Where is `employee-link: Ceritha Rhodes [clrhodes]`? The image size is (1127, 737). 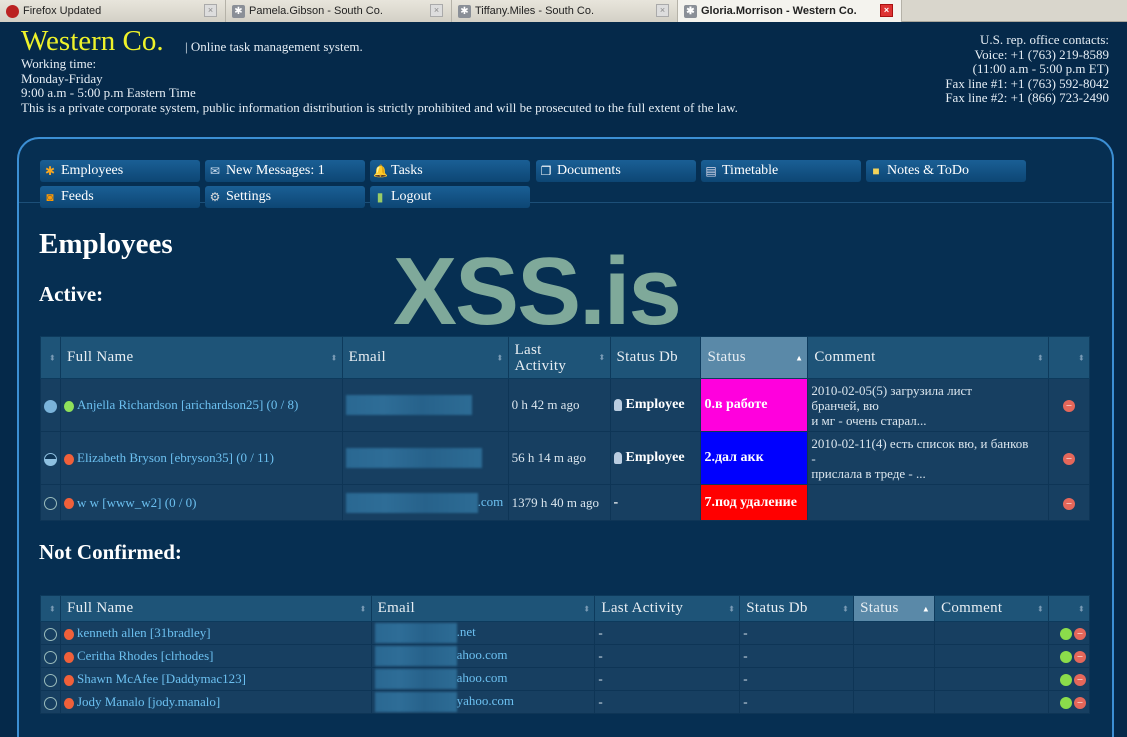 employee-link: Ceritha Rhodes [clrhodes] is located at coordinates (145, 655).